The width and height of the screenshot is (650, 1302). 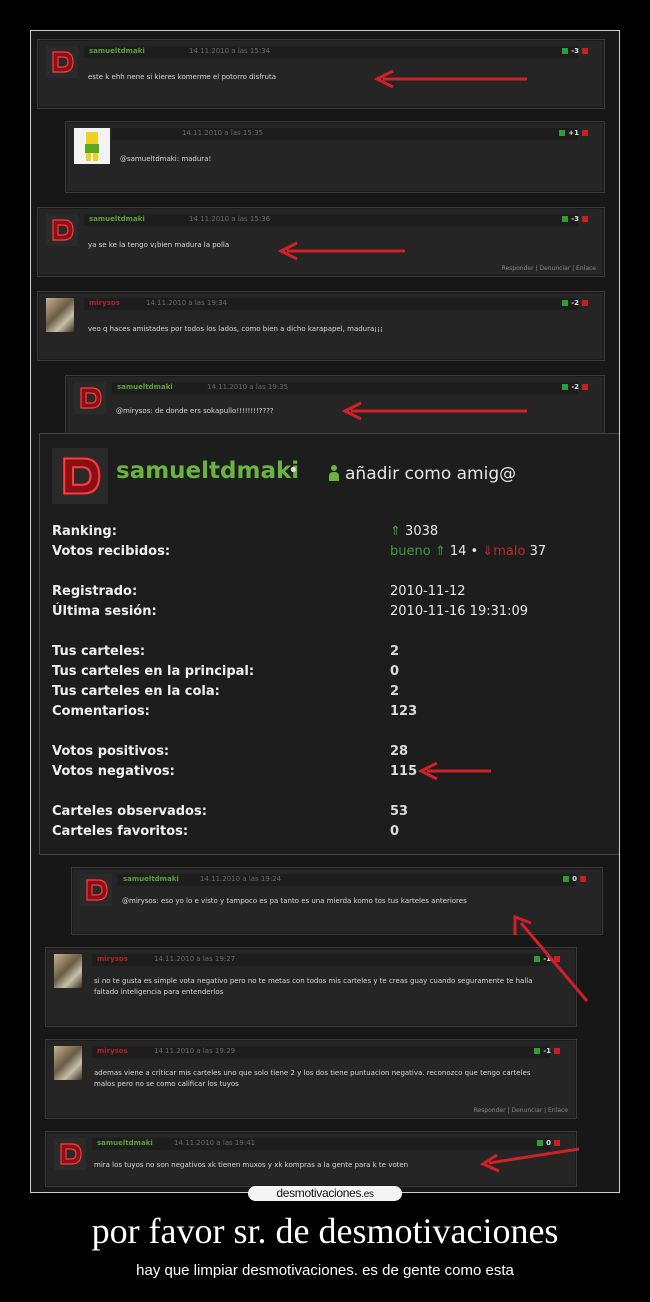 What do you see at coordinates (319, 1193) in the screenshot?
I see `logo-main: desmotivaciones` at bounding box center [319, 1193].